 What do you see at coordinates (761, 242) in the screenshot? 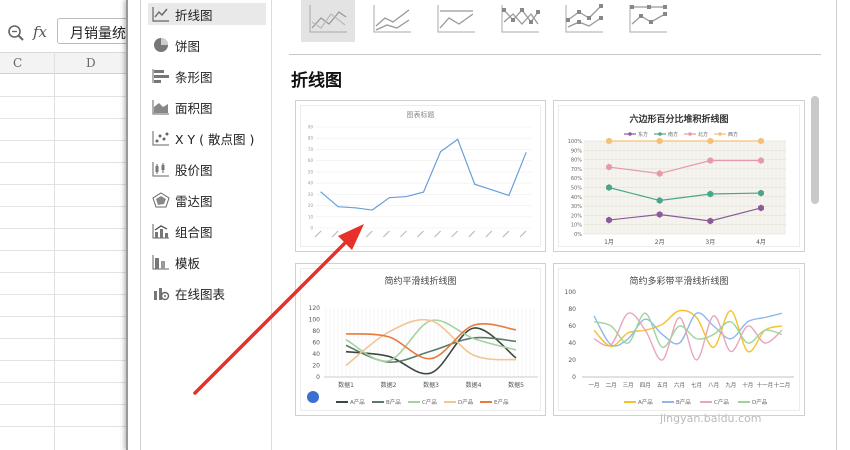
I see `x-tick-label: 4月` at bounding box center [761, 242].